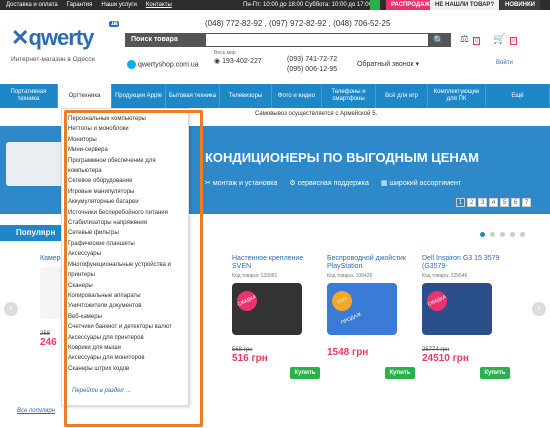 The height and width of the screenshot is (428, 550). What do you see at coordinates (125, 254) in the screenshot?
I see `category-item: Аксессуары` at bounding box center [125, 254].